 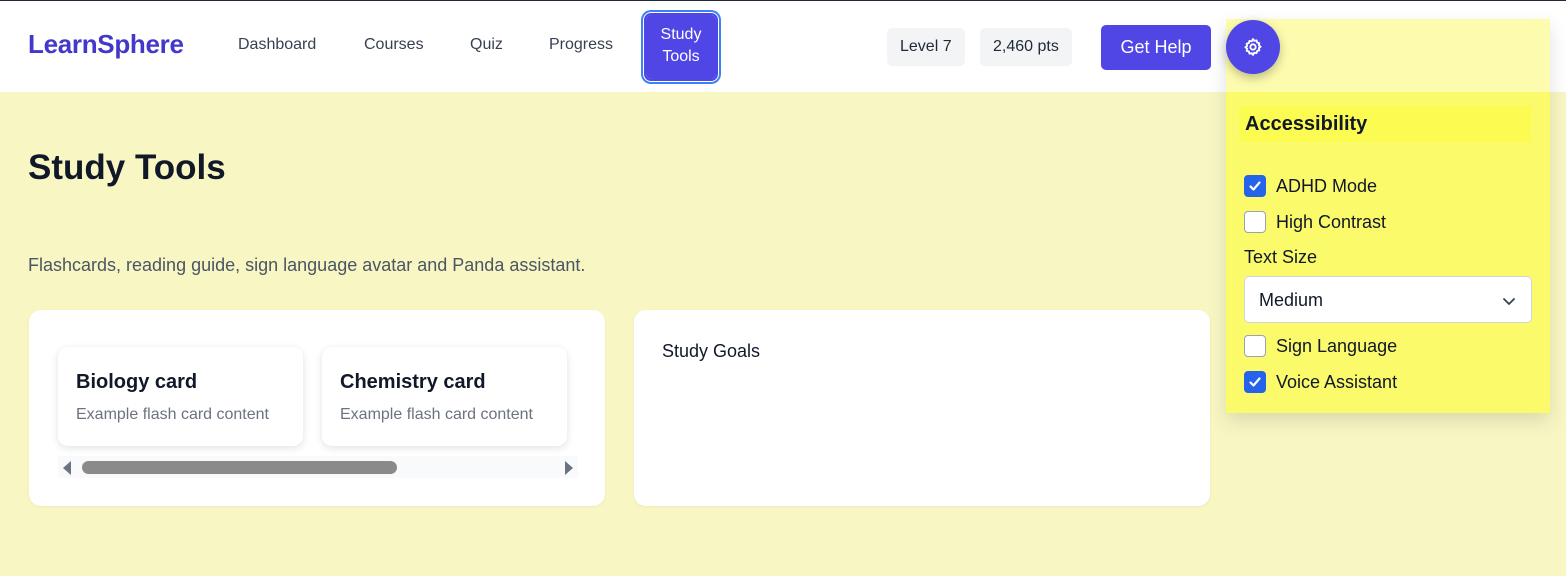 I want to click on text-size-label: Text Size, so click(x=1281, y=257).